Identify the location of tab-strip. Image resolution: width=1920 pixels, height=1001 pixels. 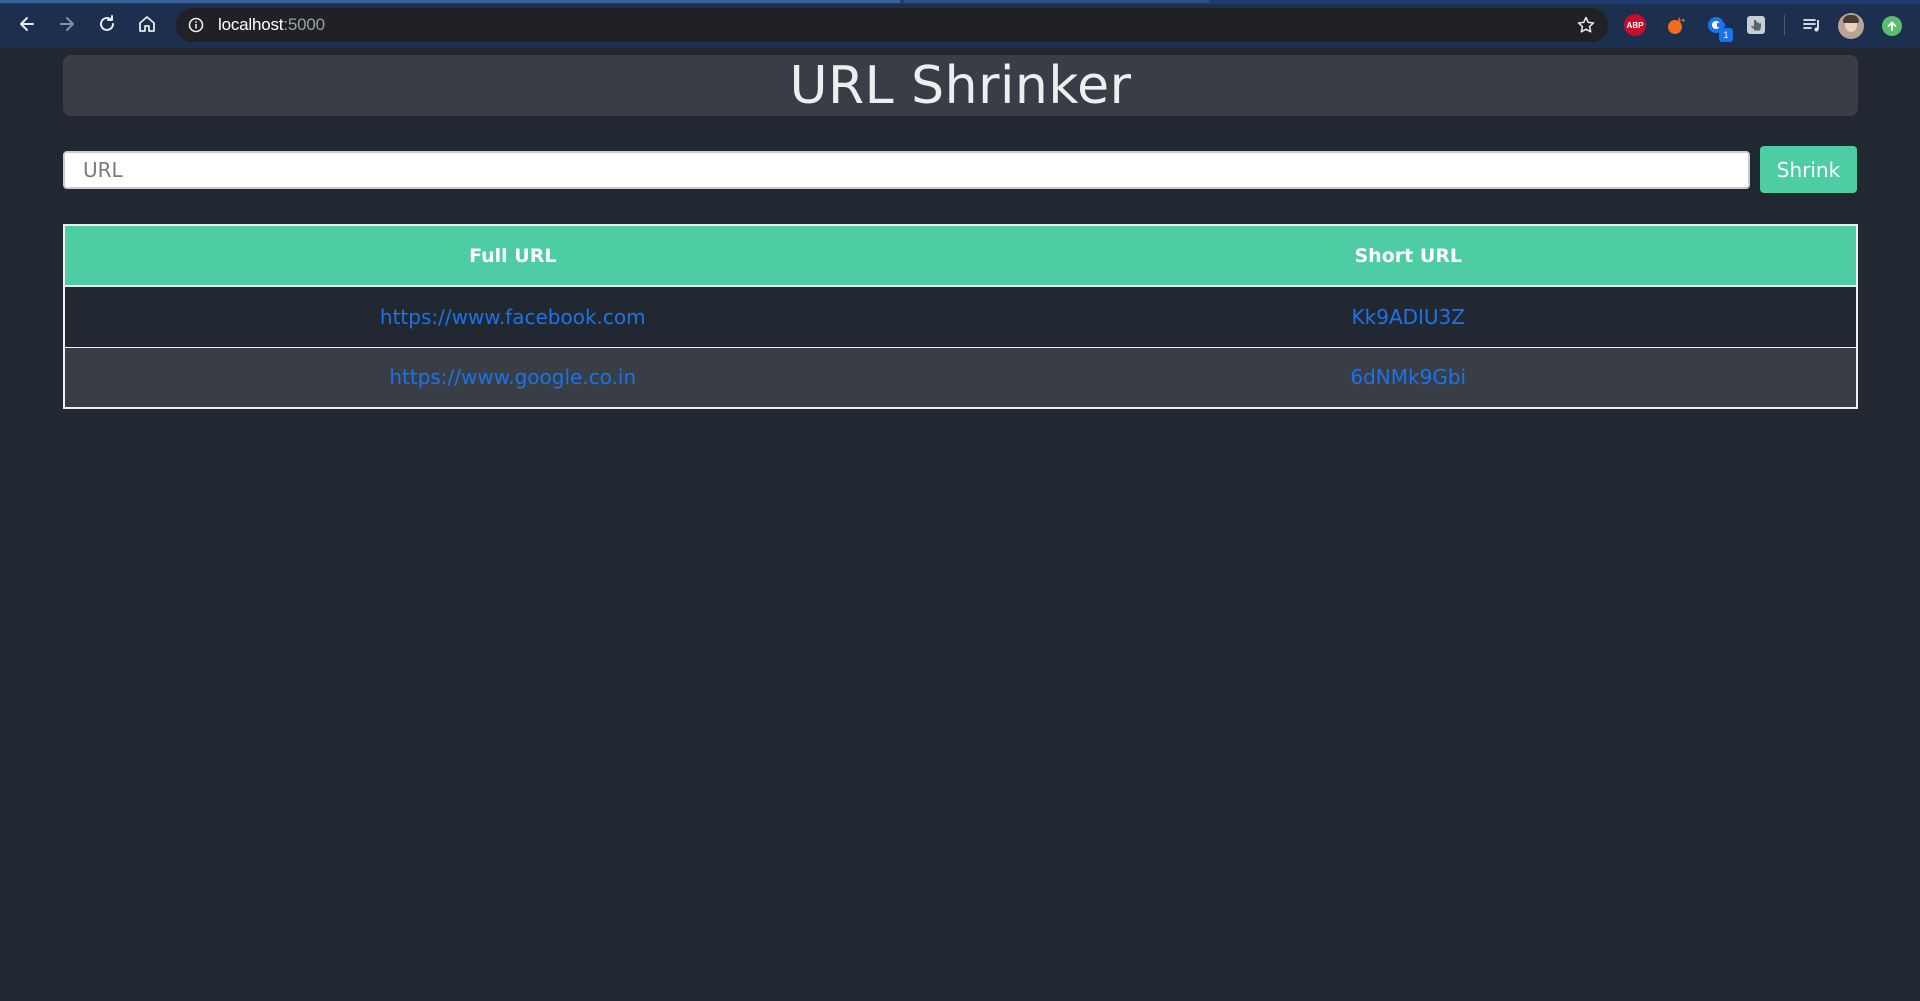
(960, 2).